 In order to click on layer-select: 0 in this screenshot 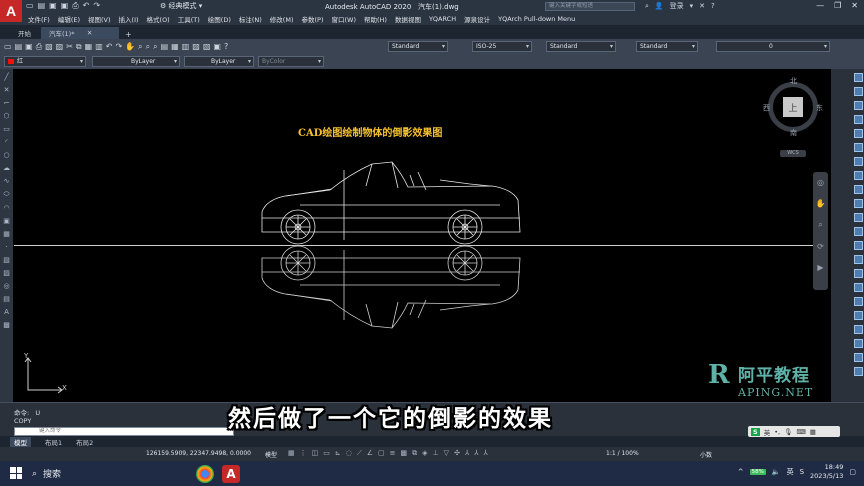, I will do `click(773, 46)`.